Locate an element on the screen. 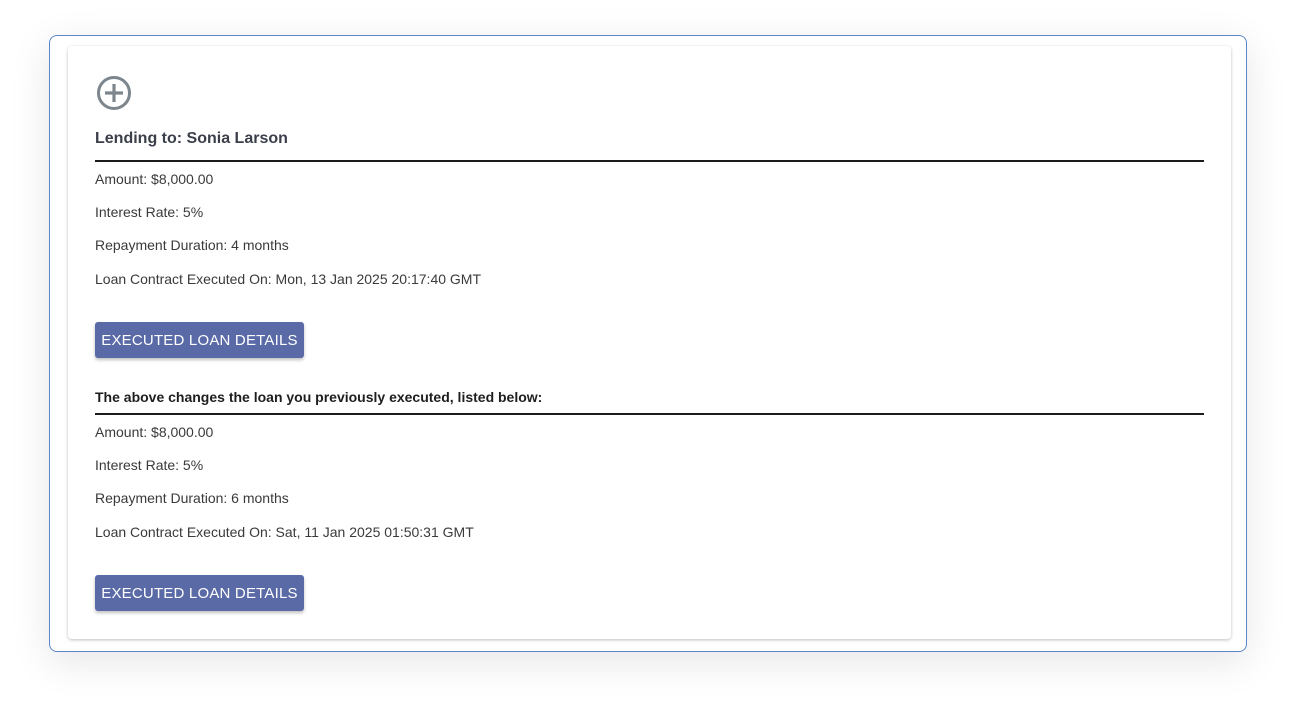  add-circle-icon is located at coordinates (114, 93).